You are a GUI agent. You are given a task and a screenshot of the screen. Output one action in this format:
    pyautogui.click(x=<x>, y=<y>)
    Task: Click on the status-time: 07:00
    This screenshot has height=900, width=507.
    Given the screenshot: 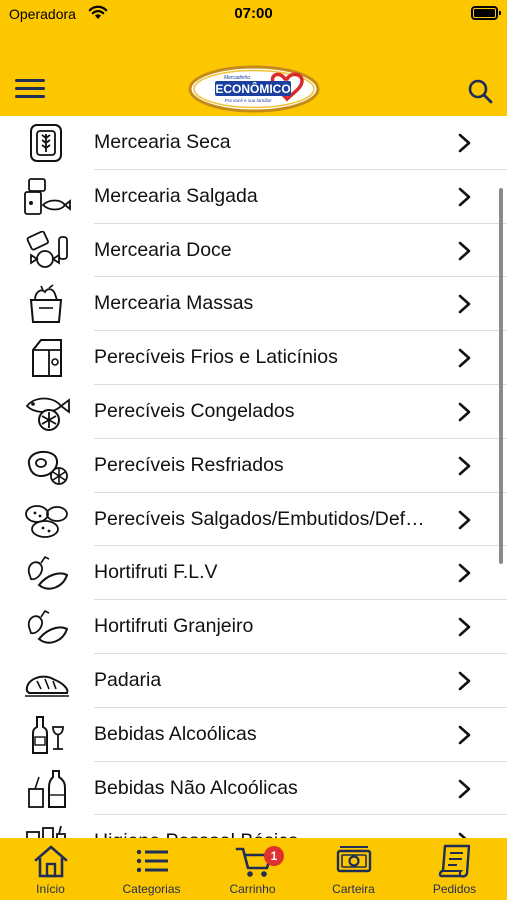 What is the action you would take?
    pyautogui.click(x=253, y=13)
    